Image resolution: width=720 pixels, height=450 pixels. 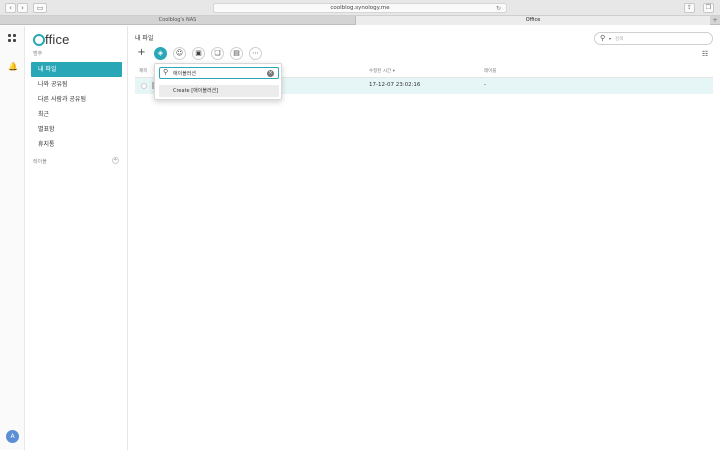 I want to click on sort-desc-icon: ▾, so click(x=393, y=71).